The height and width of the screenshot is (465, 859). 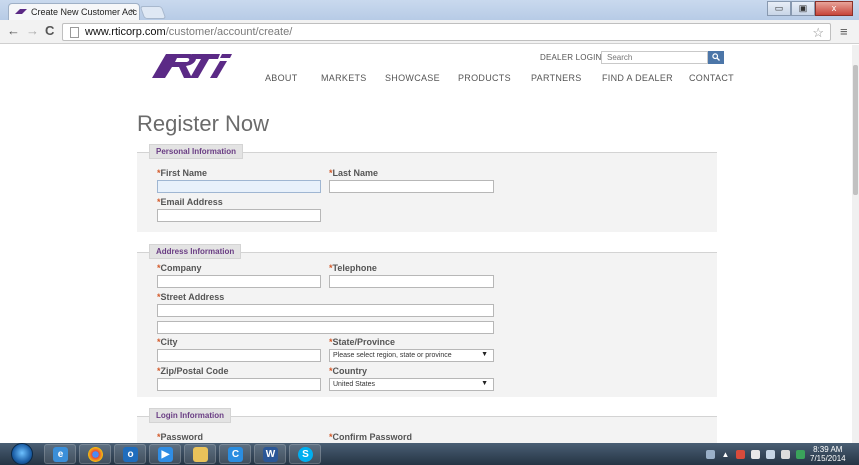 I want to click on outlook-icon: o, so click(x=130, y=454).